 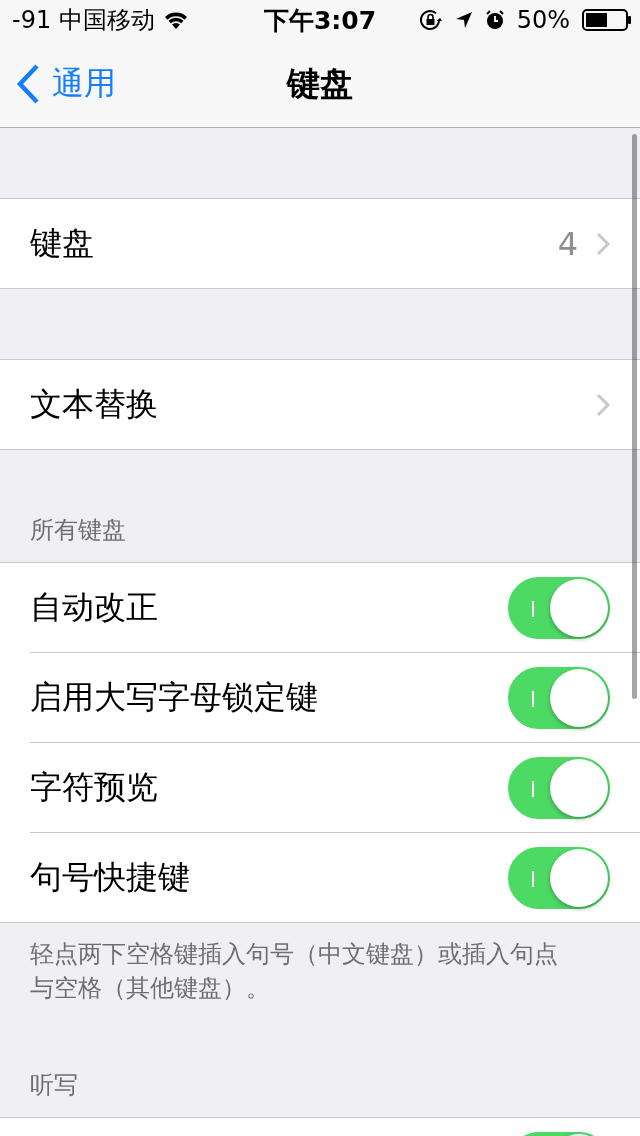 I want to click on screen-title: 键盘, so click(x=320, y=83).